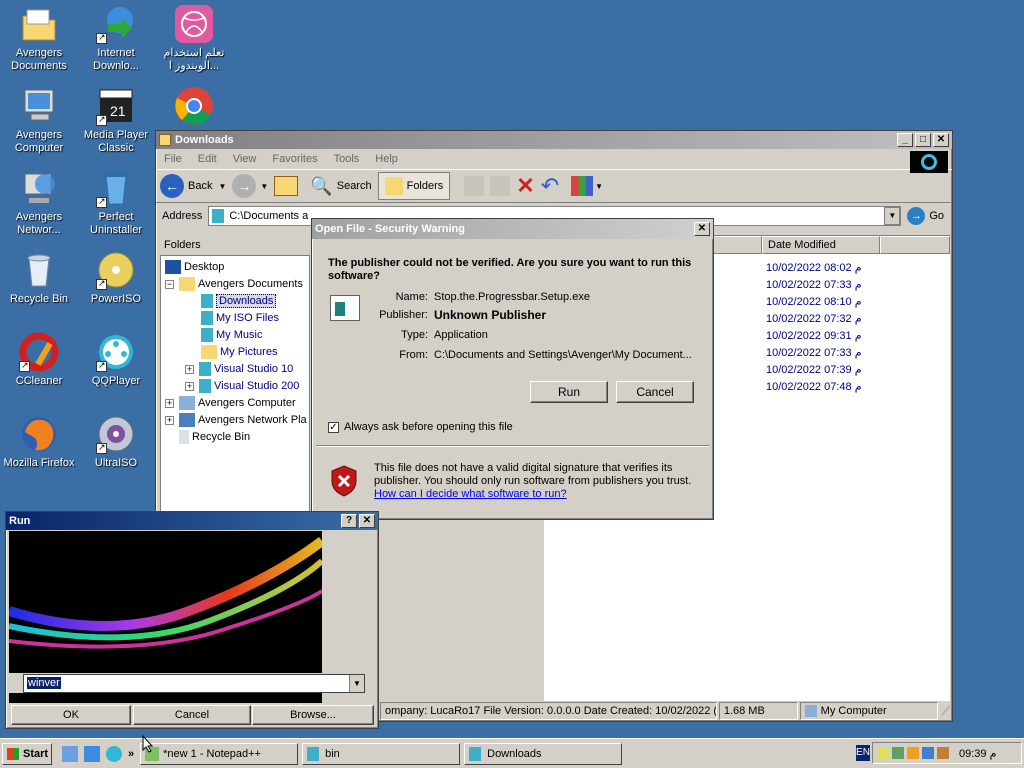 The width and height of the screenshot is (1024, 768). What do you see at coordinates (245, 159) in the screenshot?
I see `menu-view: View` at bounding box center [245, 159].